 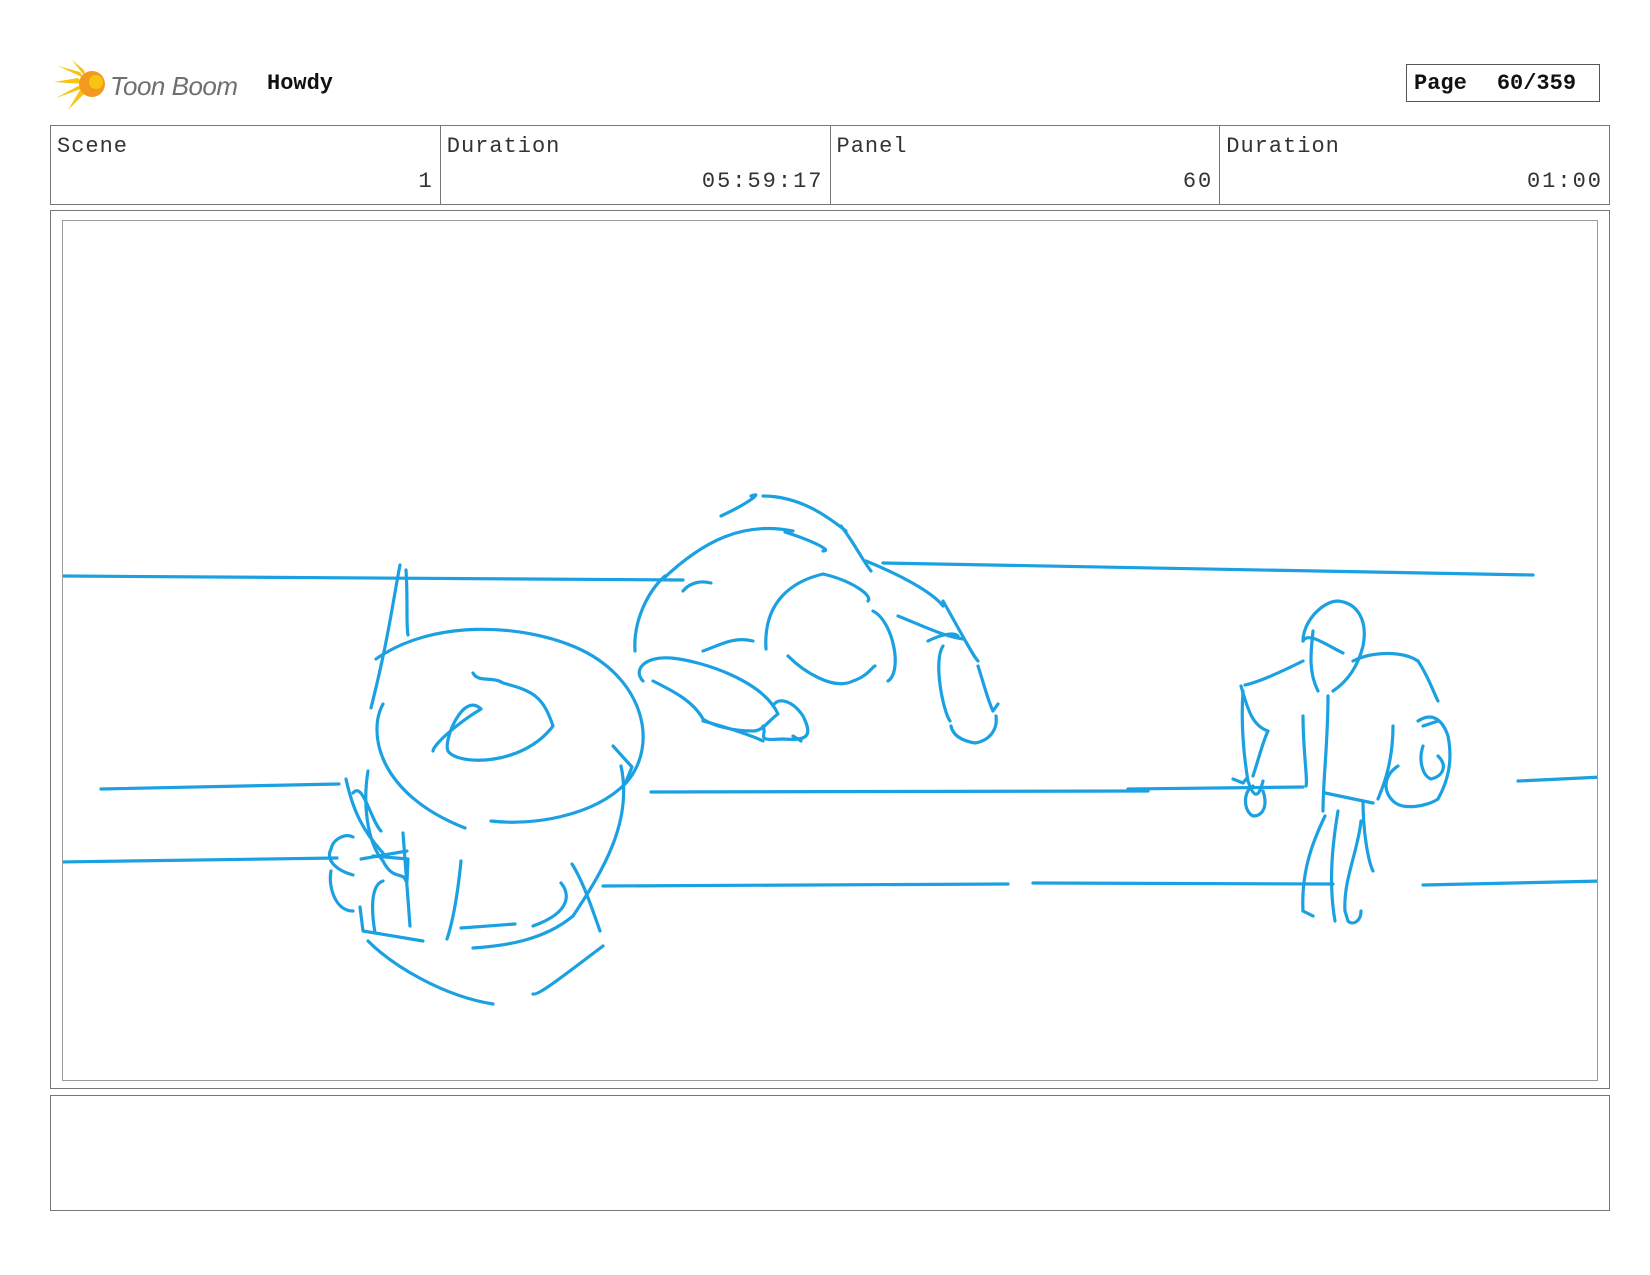 What do you see at coordinates (872, 146) in the screenshot?
I see `panel-label: Panel` at bounding box center [872, 146].